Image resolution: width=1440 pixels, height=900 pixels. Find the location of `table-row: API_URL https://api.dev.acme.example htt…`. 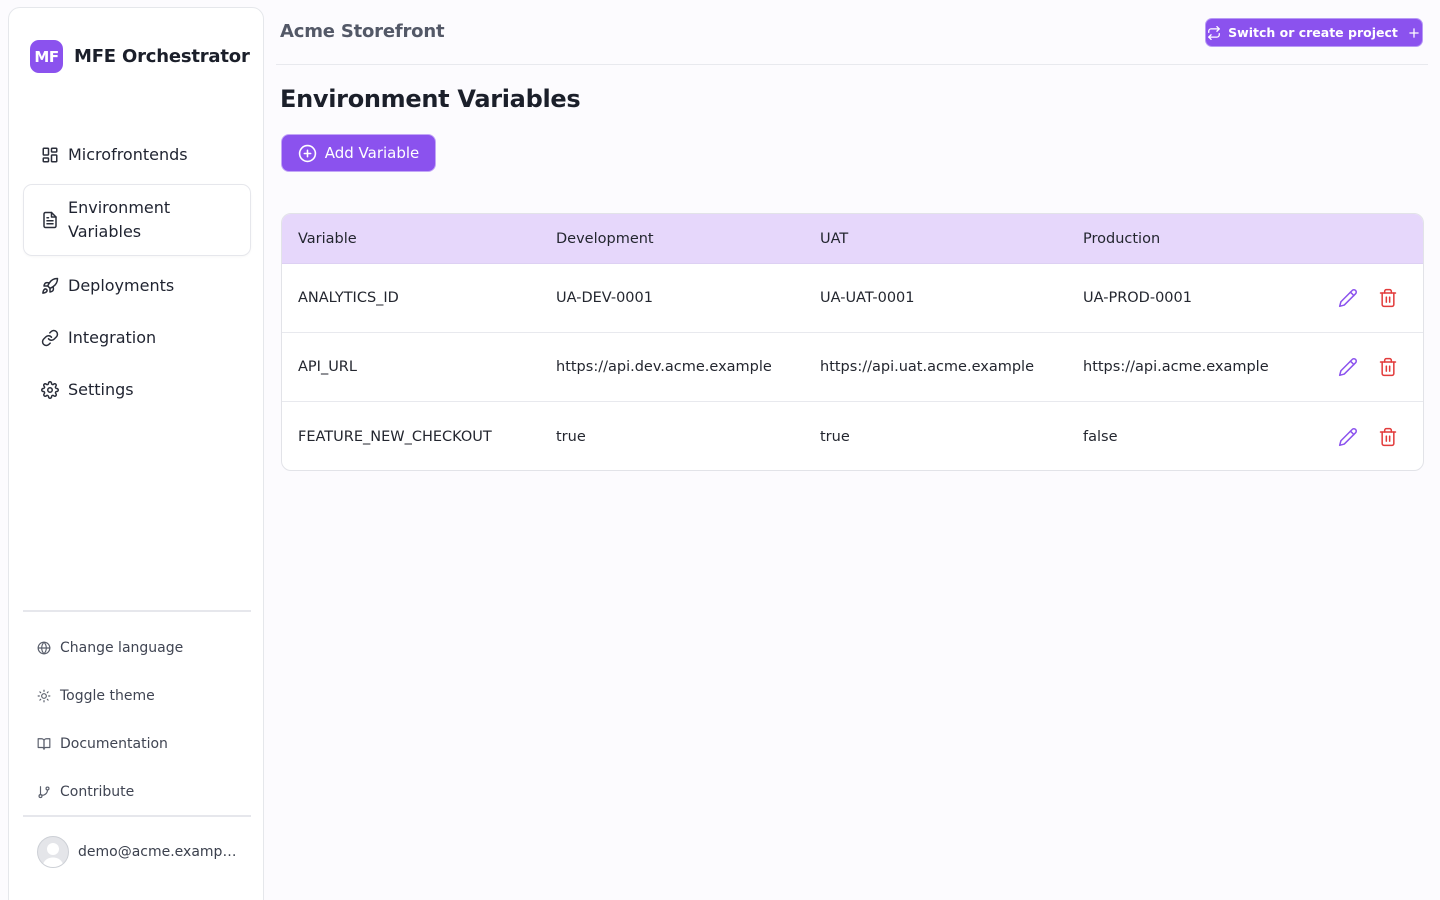

table-row: API_URL https://api.dev.acme.example htt… is located at coordinates (852, 367).